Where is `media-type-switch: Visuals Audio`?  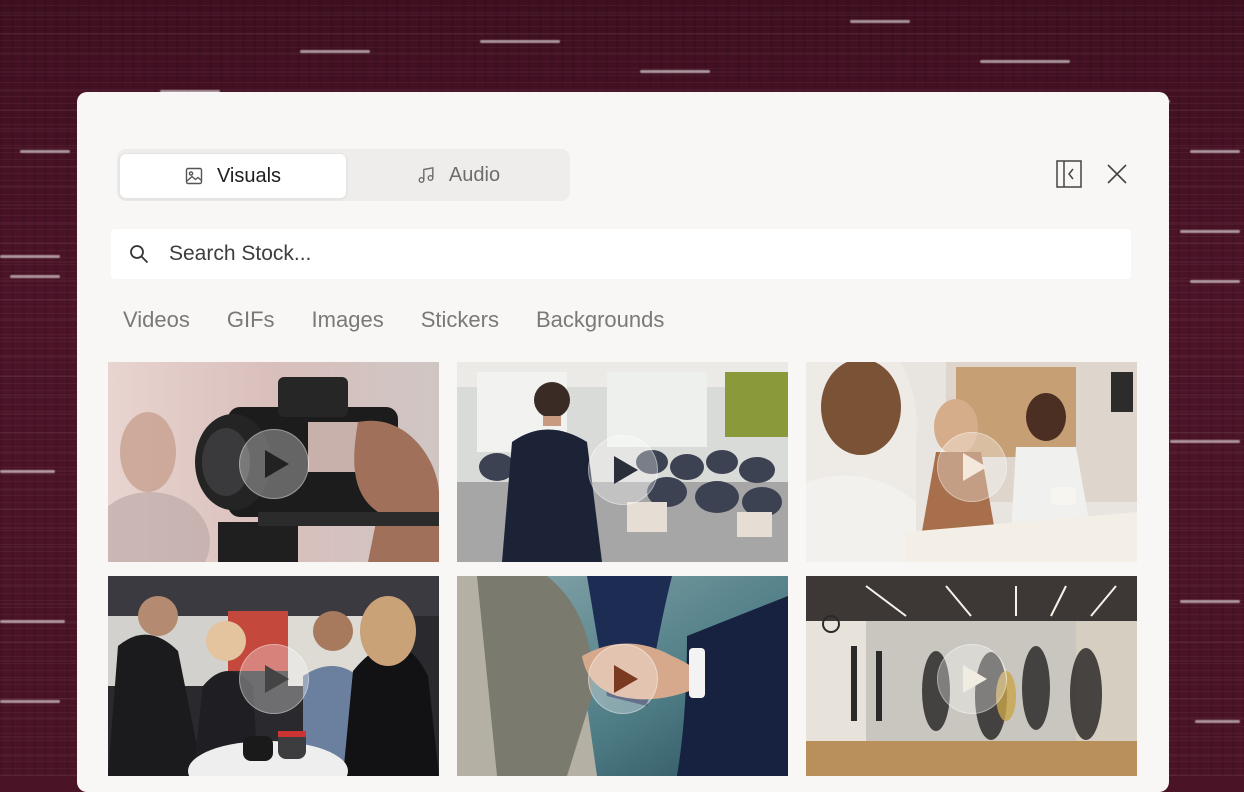
media-type-switch: Visuals Audio is located at coordinates (343, 175).